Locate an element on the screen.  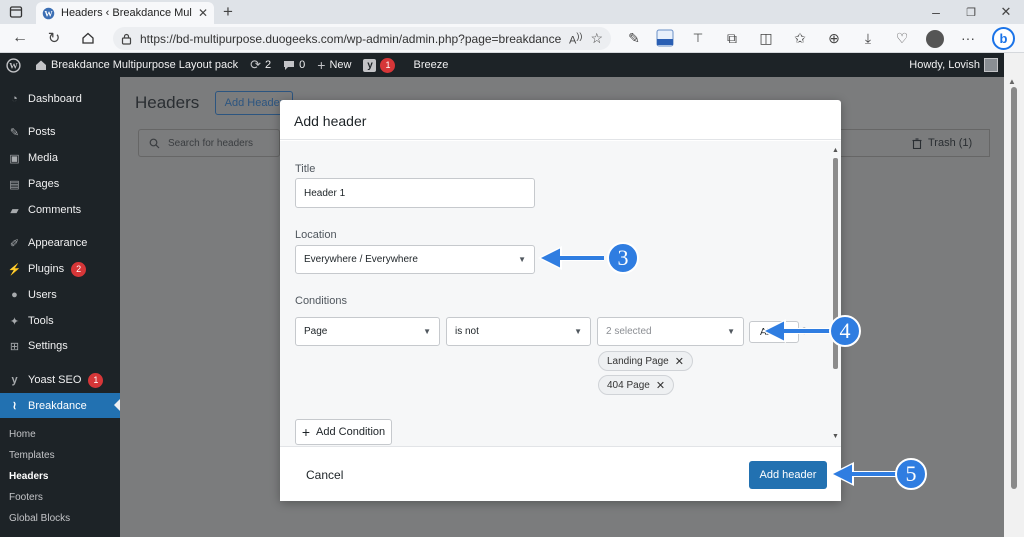
health-icon: ♡ is located at coordinates (902, 38).